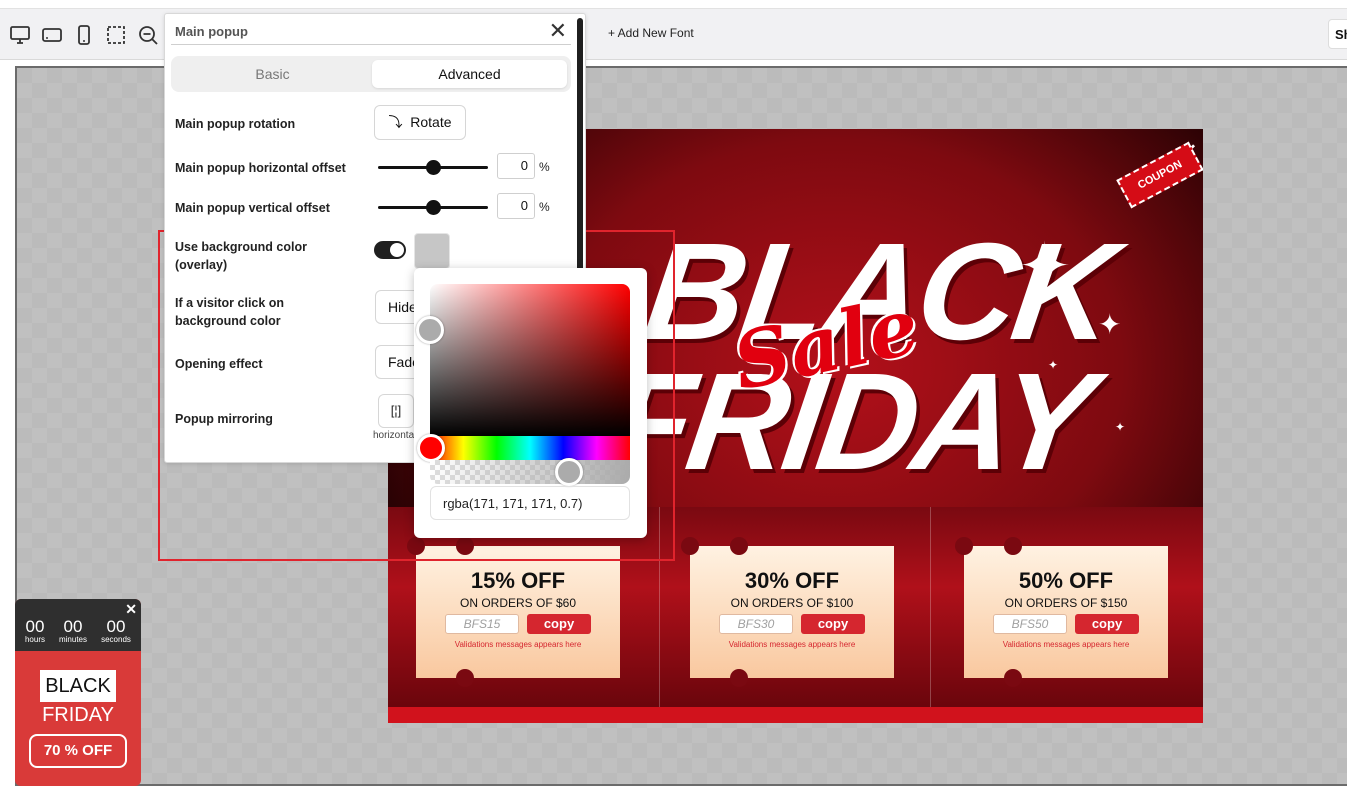 Image resolution: width=1347 pixels, height=798 pixels. Describe the element at coordinates (397, 250) in the screenshot. I see `toggle-dot` at that location.